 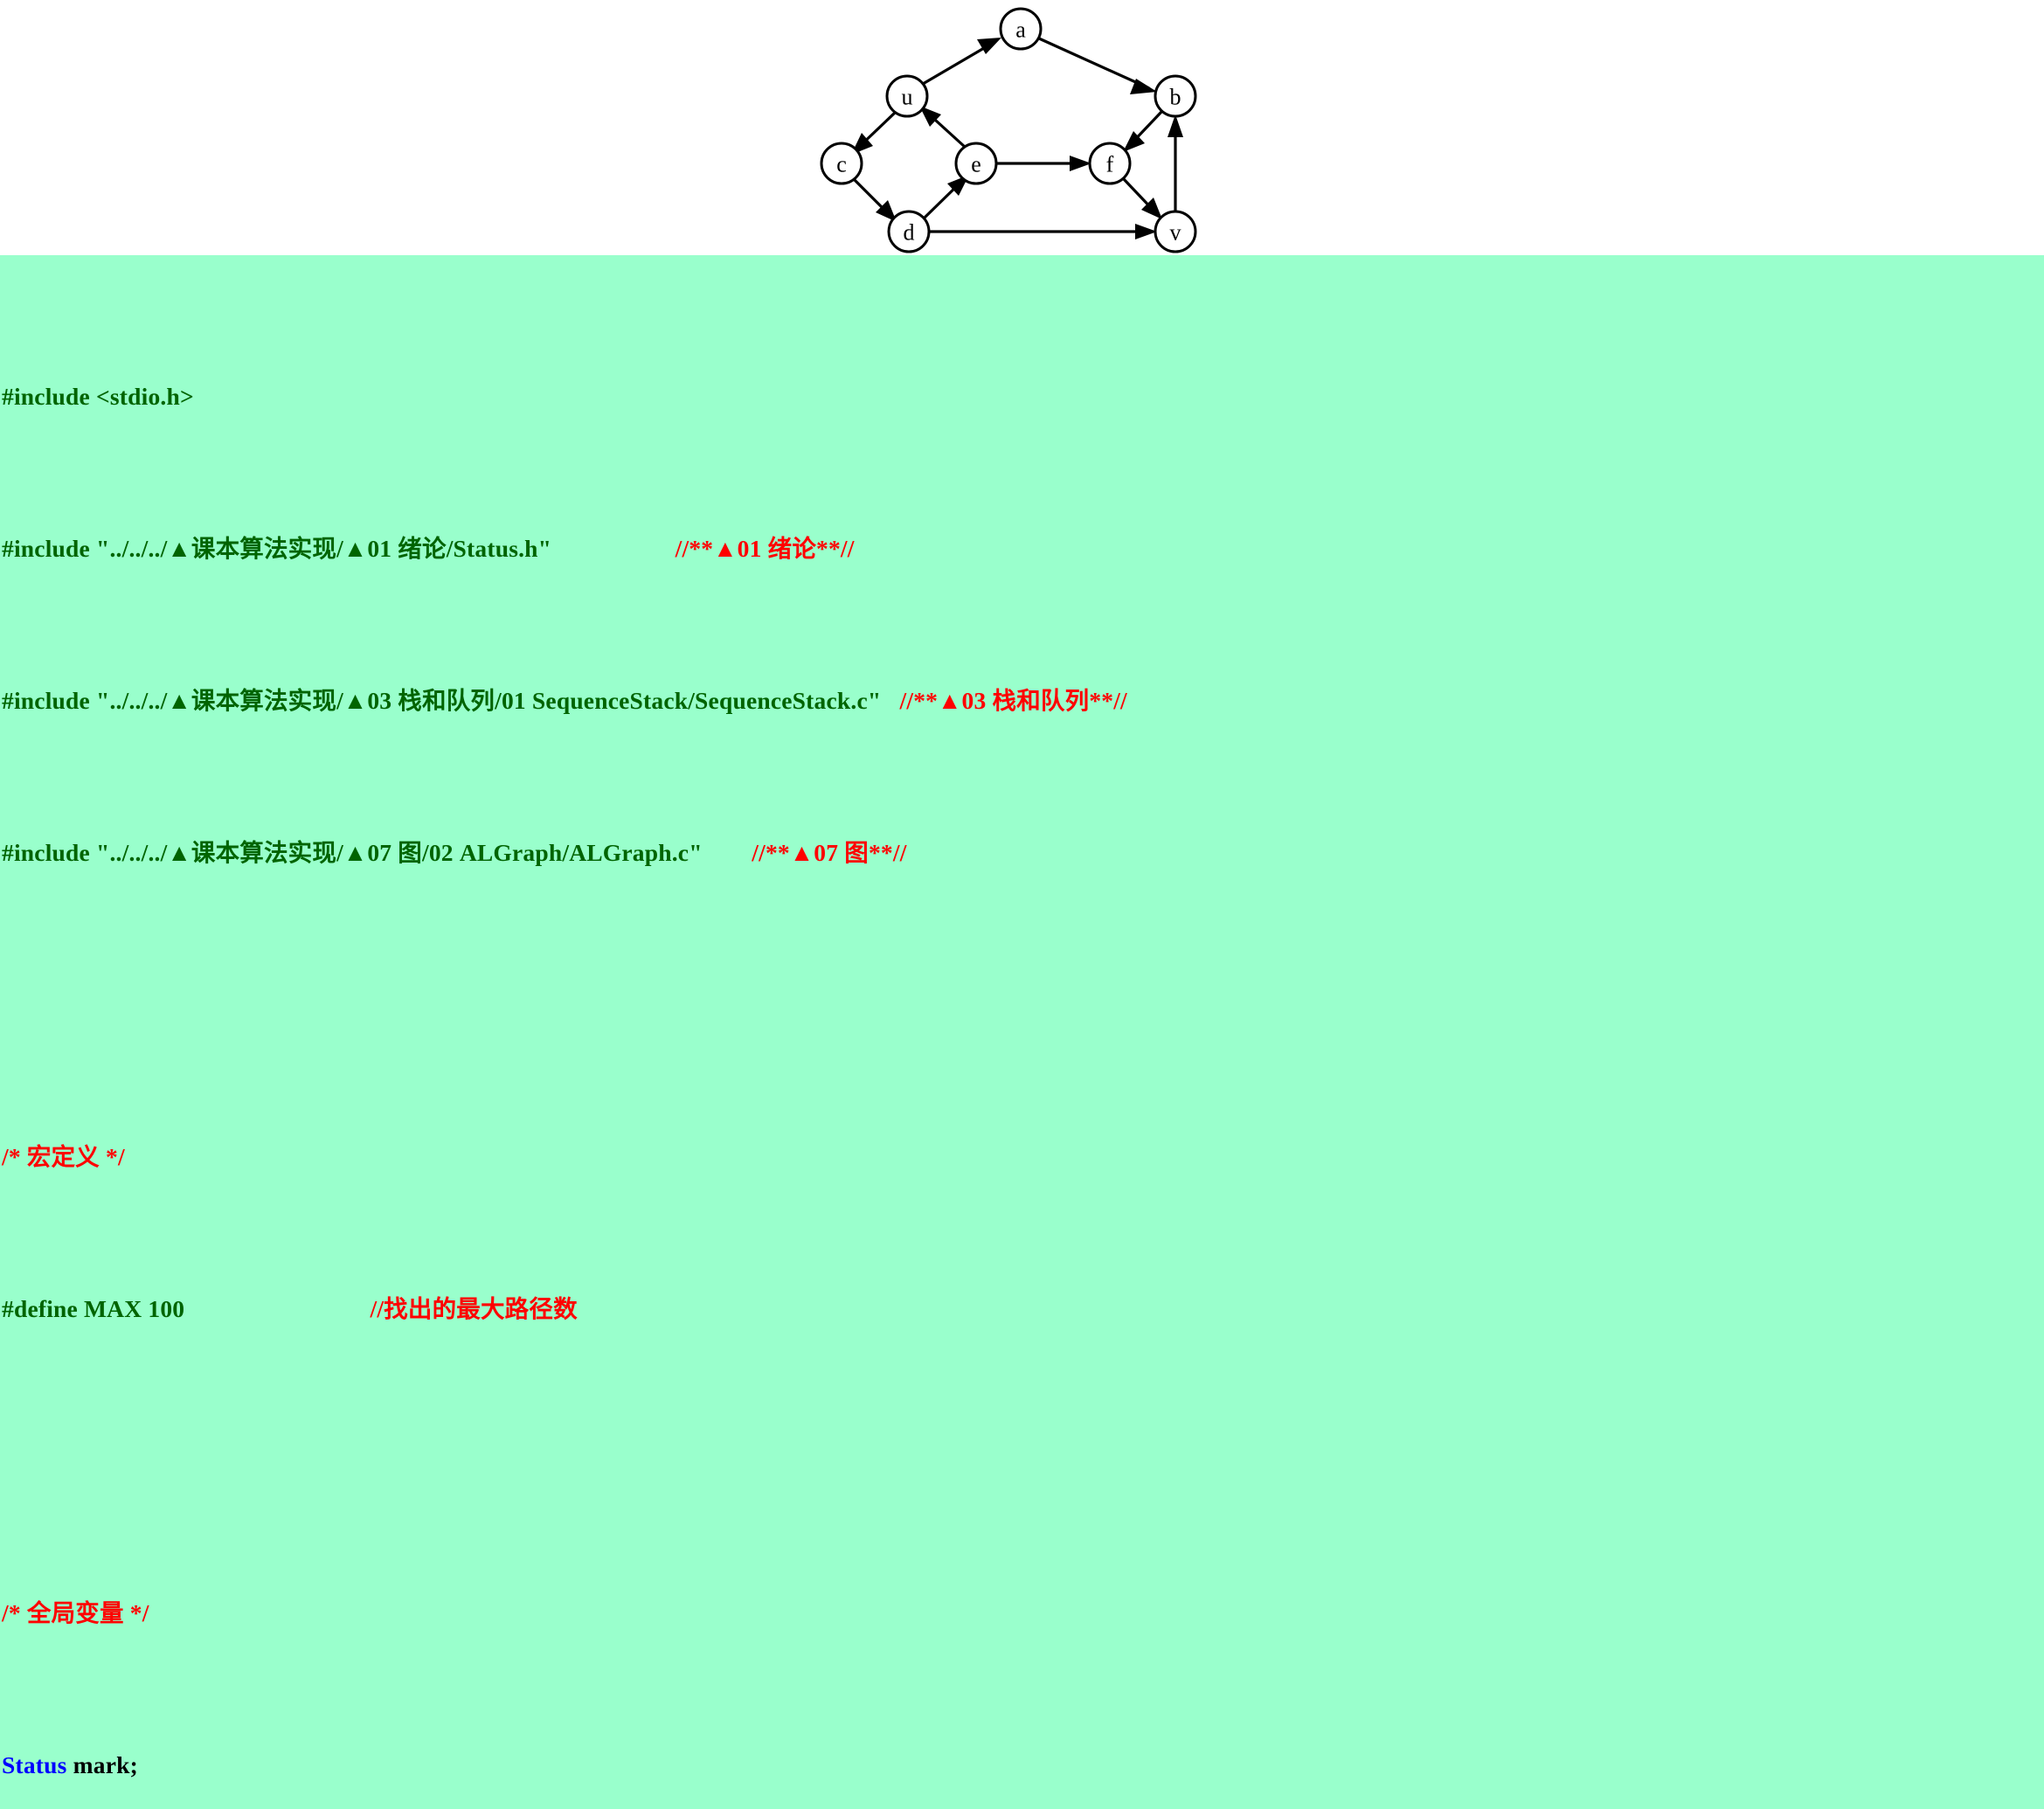 What do you see at coordinates (34, 1764) in the screenshot?
I see `type-status: Status` at bounding box center [34, 1764].